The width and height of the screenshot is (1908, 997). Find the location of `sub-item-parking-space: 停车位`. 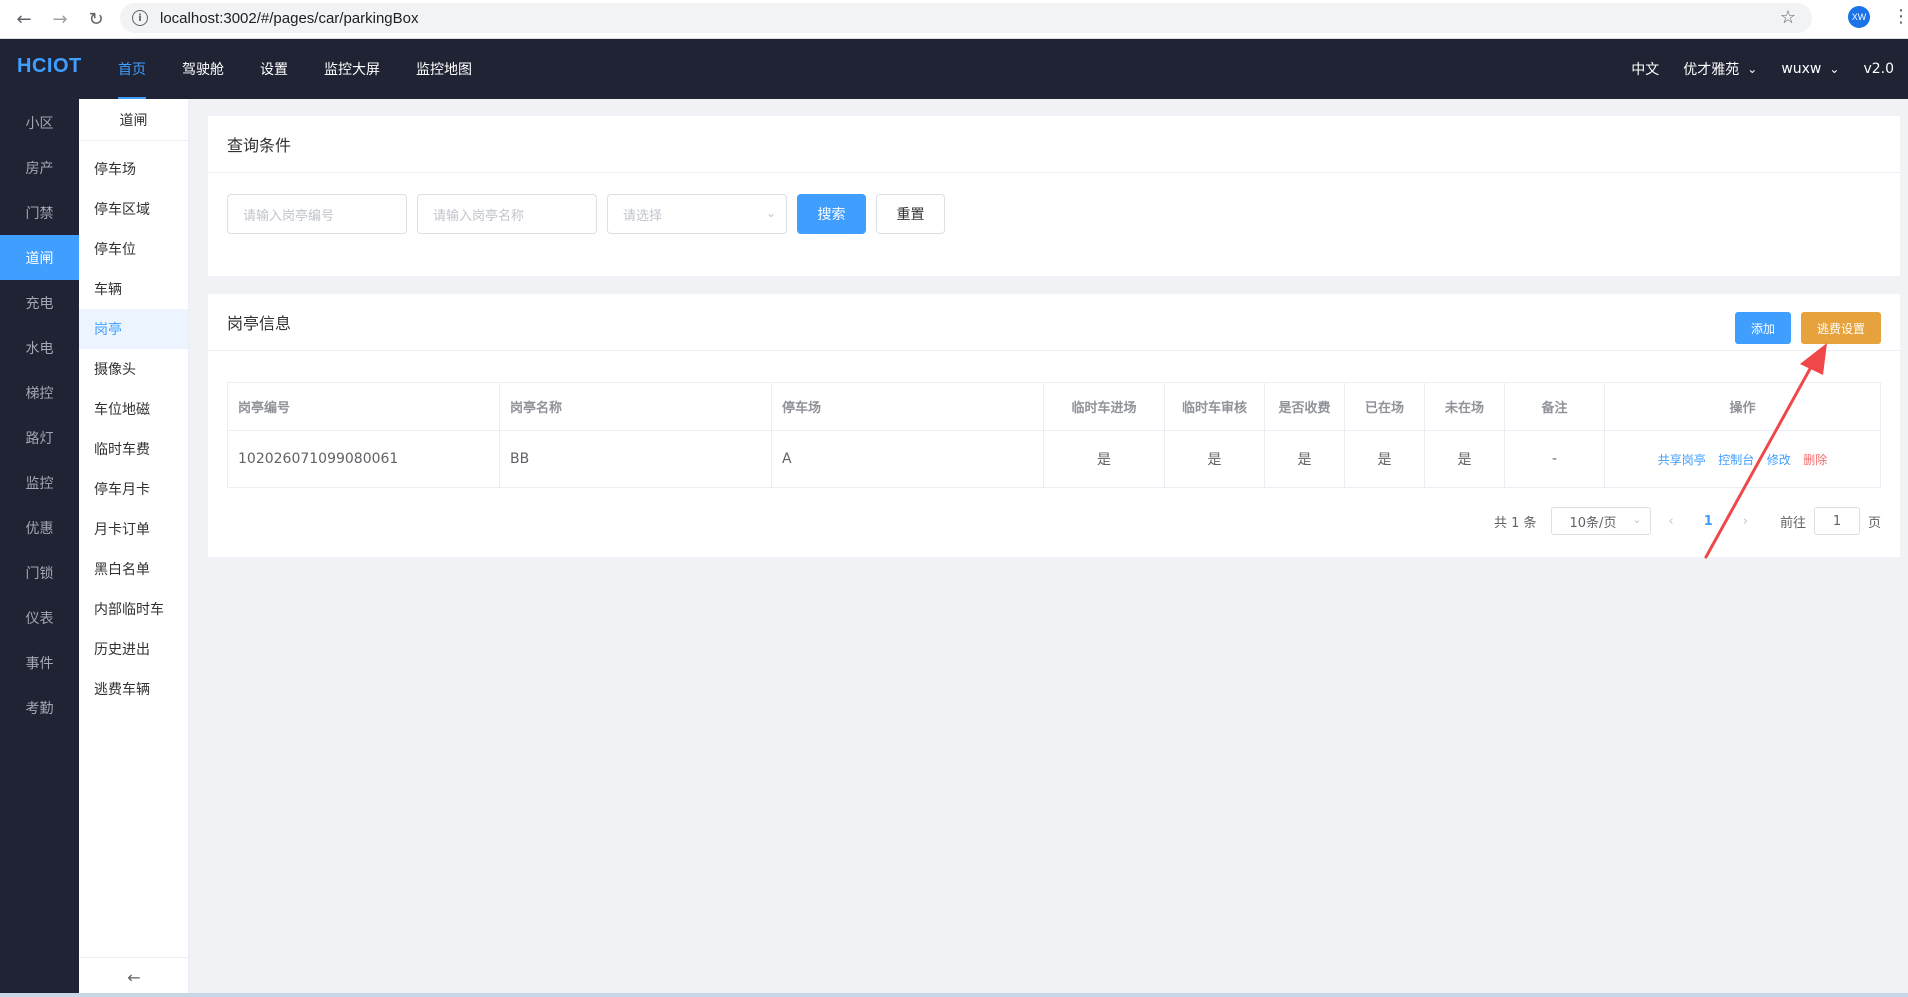

sub-item-parking-space: 停车位 is located at coordinates (133, 249).